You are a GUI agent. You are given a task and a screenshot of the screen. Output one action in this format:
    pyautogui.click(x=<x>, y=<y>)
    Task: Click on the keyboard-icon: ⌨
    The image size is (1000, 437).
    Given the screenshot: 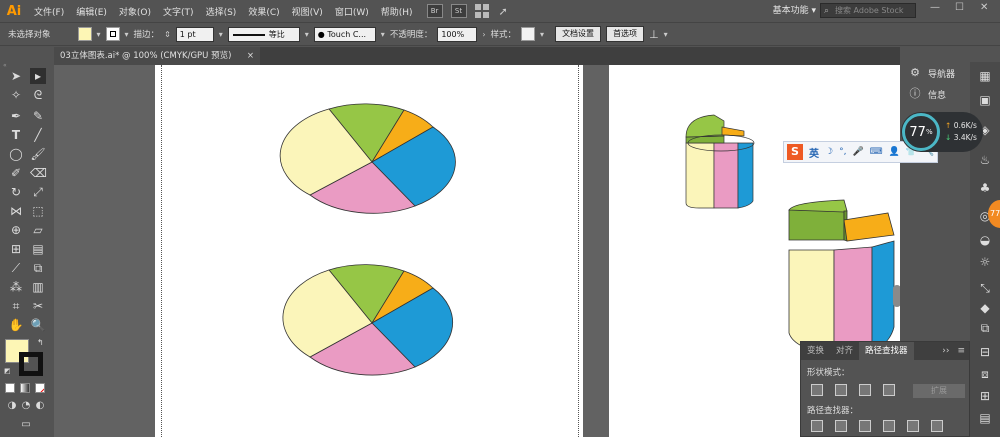 What is the action you would take?
    pyautogui.click(x=876, y=152)
    